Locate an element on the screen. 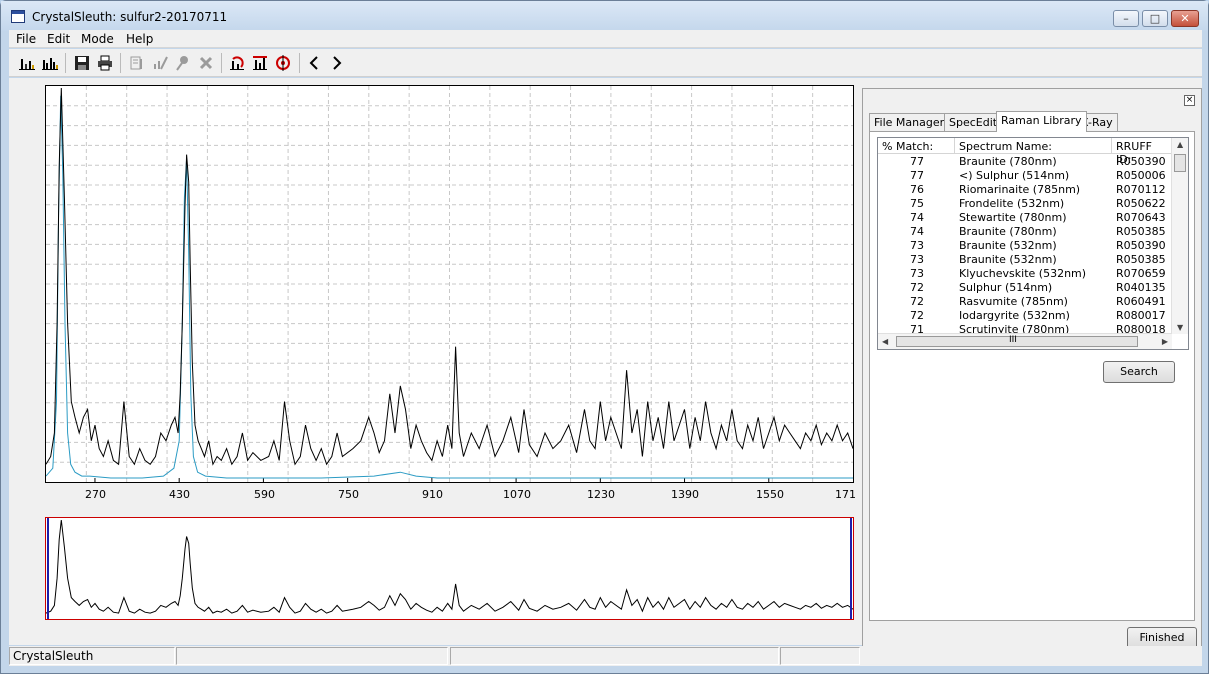 Image resolution: width=1209 pixels, height=674 pixels. overview-plot-canvas is located at coordinates (449, 568).